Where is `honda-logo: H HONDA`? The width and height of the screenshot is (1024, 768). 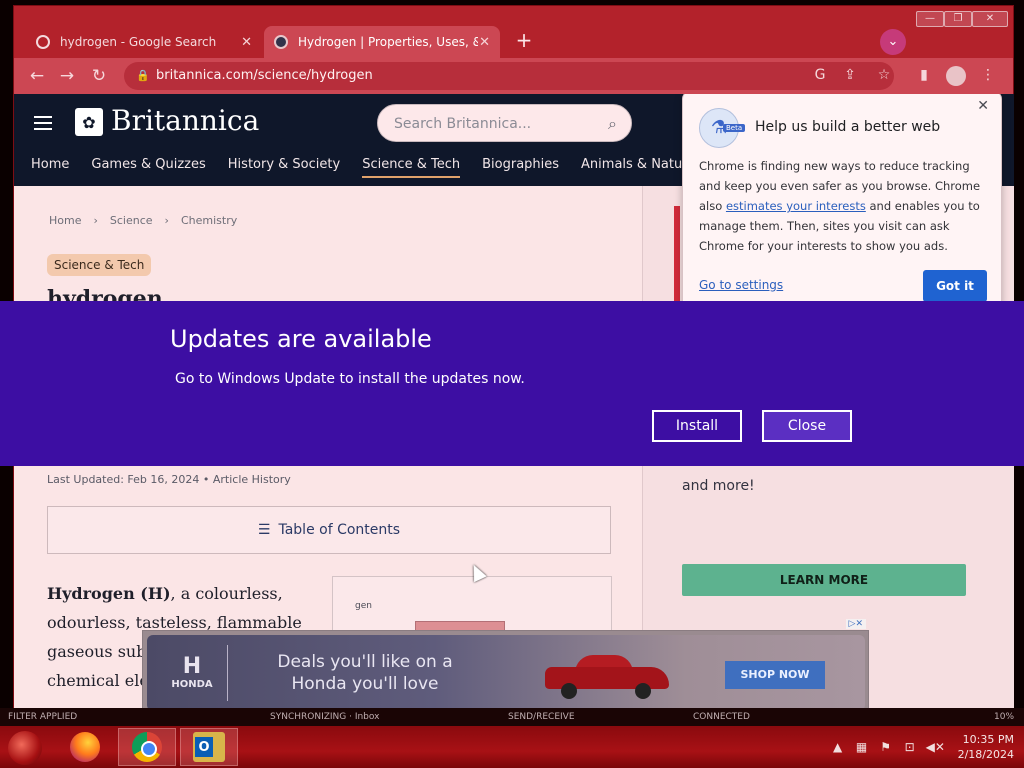
honda-logo: H HONDA is located at coordinates (192, 672).